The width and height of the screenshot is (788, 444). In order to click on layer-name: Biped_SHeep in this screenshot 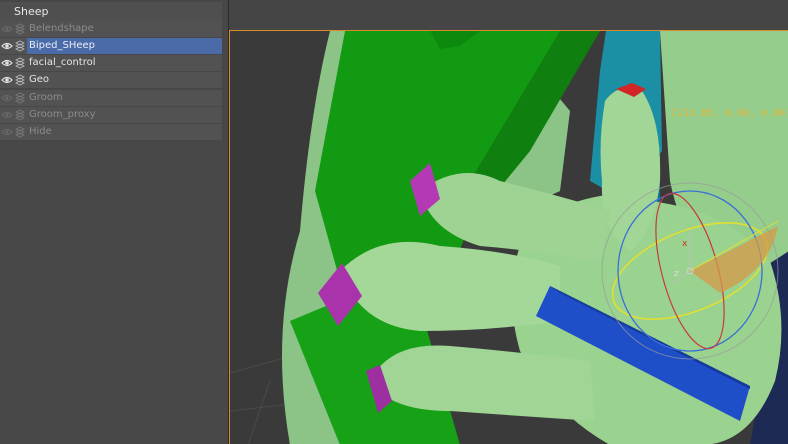, I will do `click(124, 46)`.